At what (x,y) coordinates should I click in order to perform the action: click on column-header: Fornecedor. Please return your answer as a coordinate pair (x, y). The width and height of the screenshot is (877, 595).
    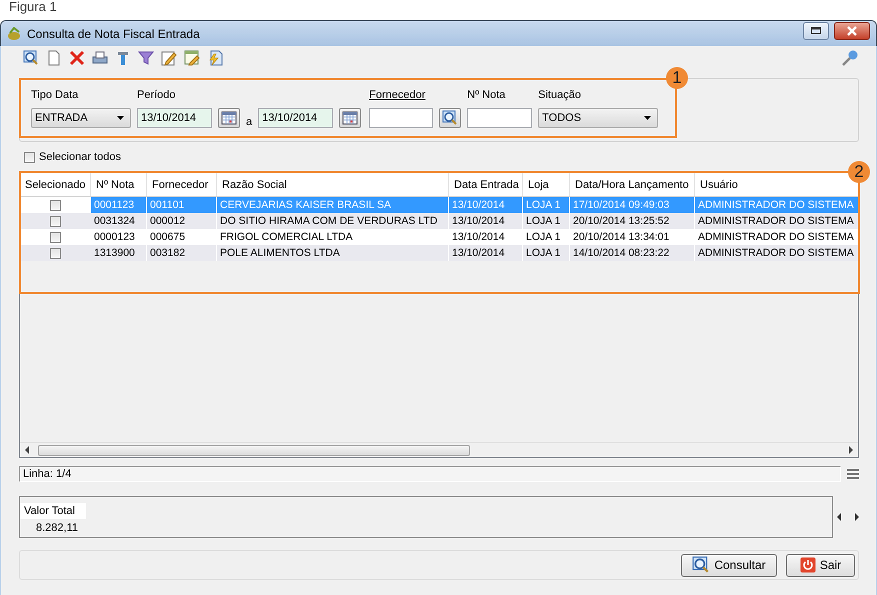
    Looking at the image, I should click on (180, 184).